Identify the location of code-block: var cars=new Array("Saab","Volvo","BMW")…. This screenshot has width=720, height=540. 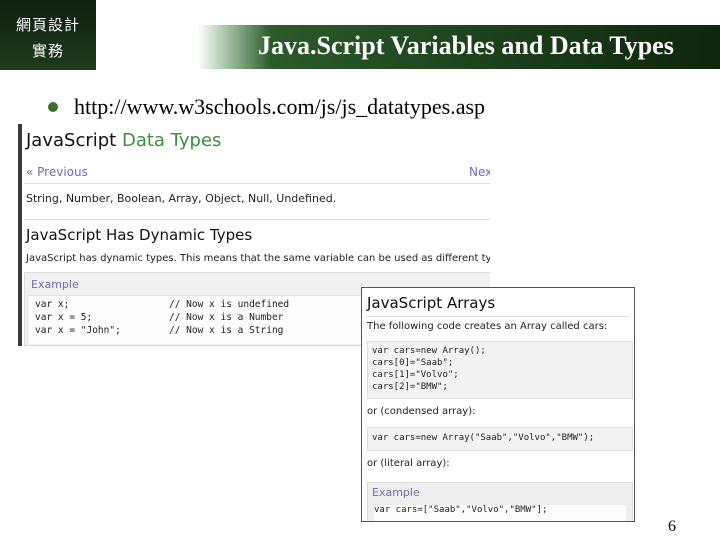
(500, 439).